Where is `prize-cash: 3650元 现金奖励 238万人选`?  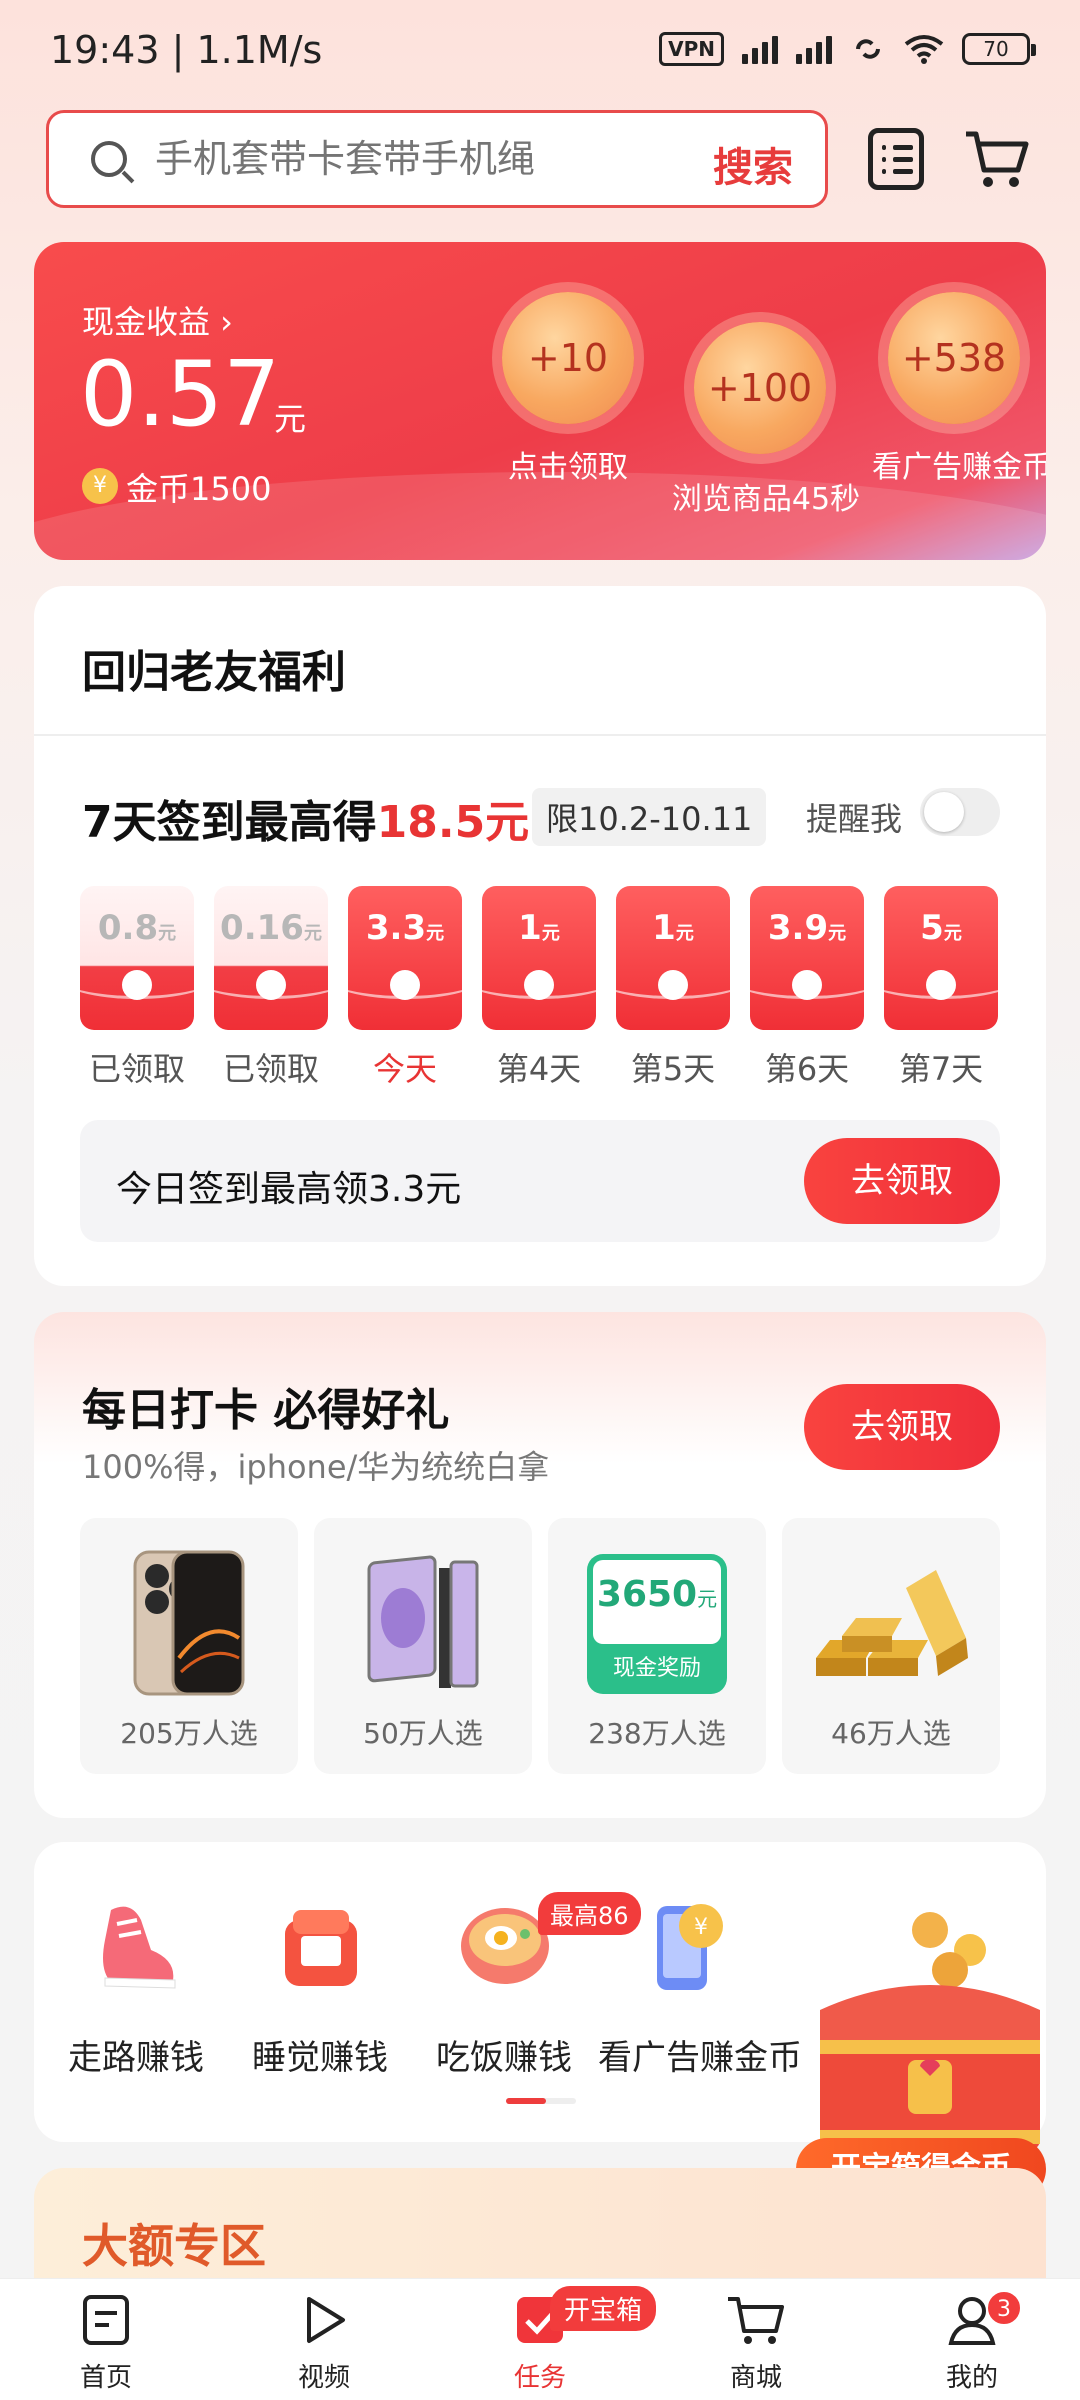
prize-cash: 3650元 现金奖励 238万人选 is located at coordinates (657, 1646).